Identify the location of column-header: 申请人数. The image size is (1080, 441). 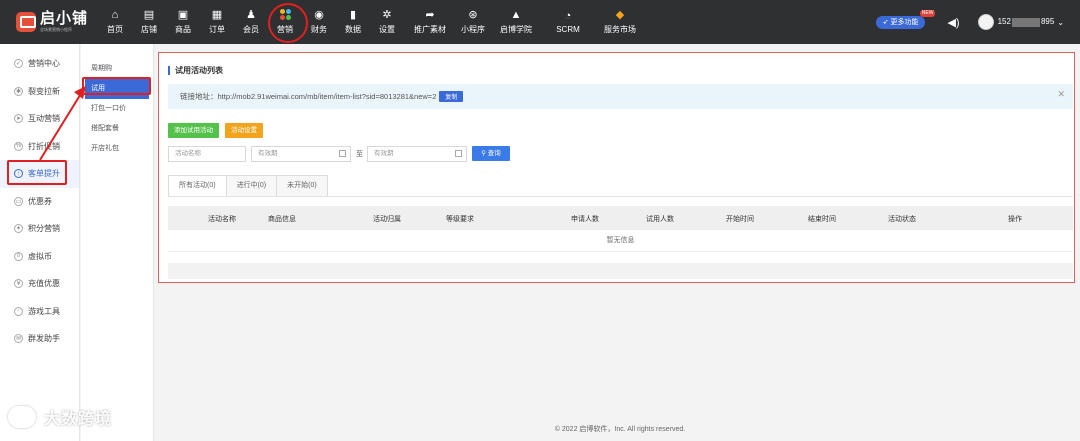
(585, 219).